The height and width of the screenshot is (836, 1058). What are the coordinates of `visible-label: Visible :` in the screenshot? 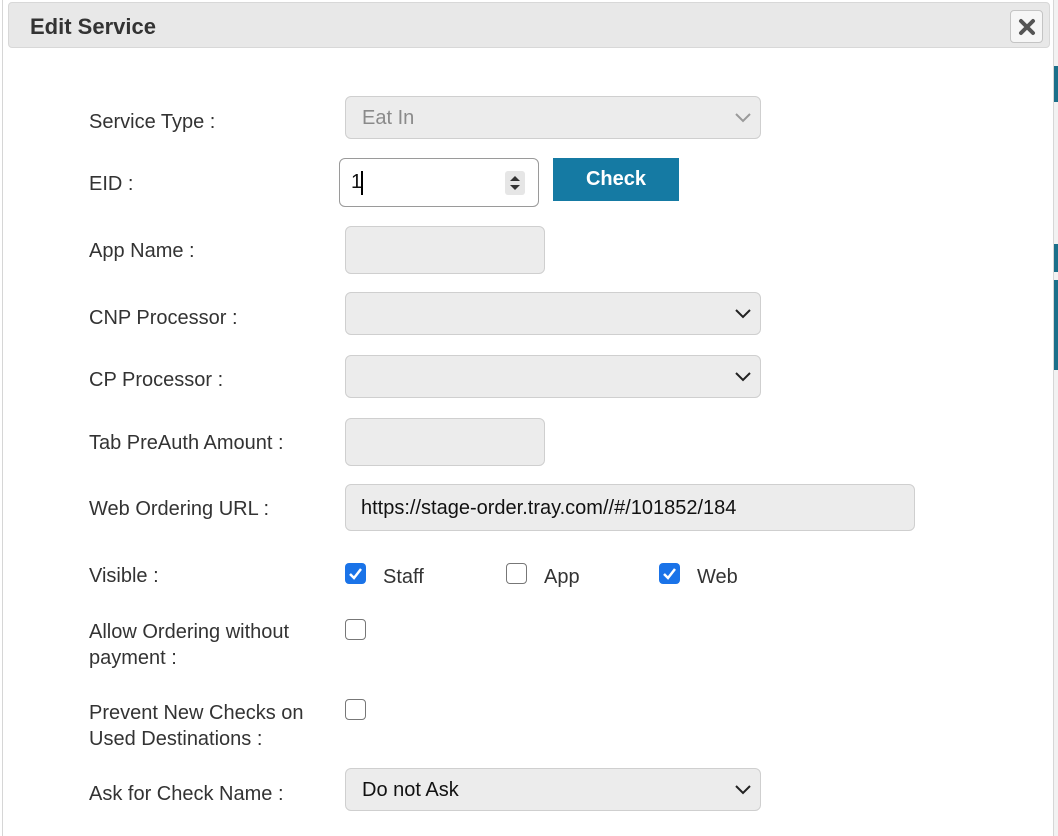 It's located at (124, 576).